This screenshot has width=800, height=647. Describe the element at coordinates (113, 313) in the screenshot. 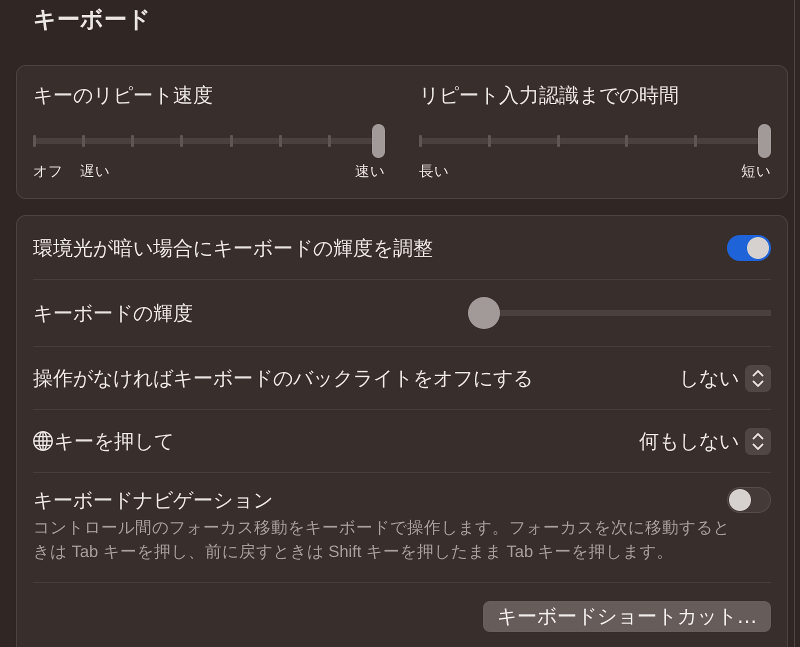

I see `setting-label: キーボードの輝度` at that location.